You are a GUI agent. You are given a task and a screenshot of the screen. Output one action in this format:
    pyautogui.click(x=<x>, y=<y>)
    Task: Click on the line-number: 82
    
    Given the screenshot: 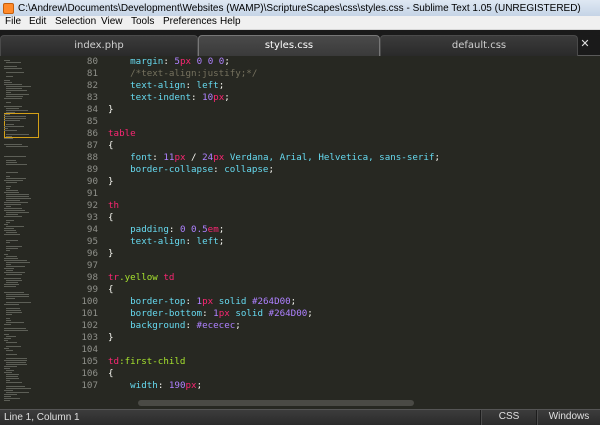 What is the action you would take?
    pyautogui.click(x=92, y=85)
    